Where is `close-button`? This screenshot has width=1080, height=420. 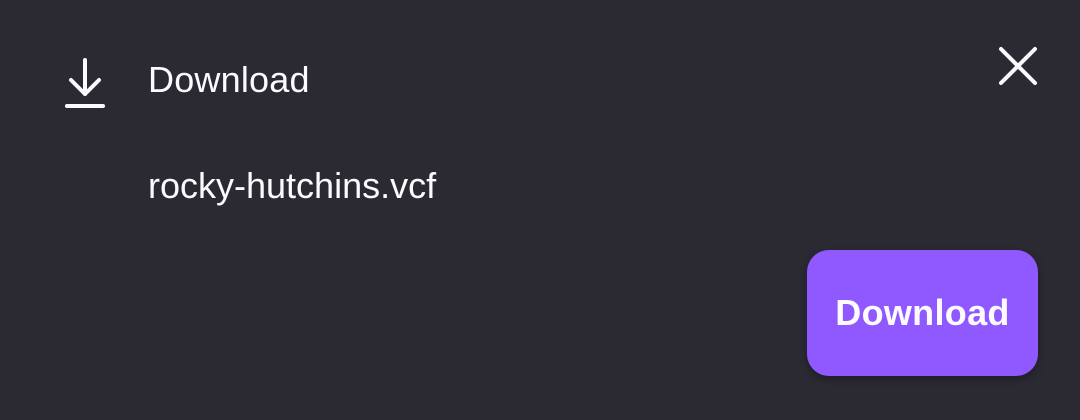 close-button is located at coordinates (1018, 66).